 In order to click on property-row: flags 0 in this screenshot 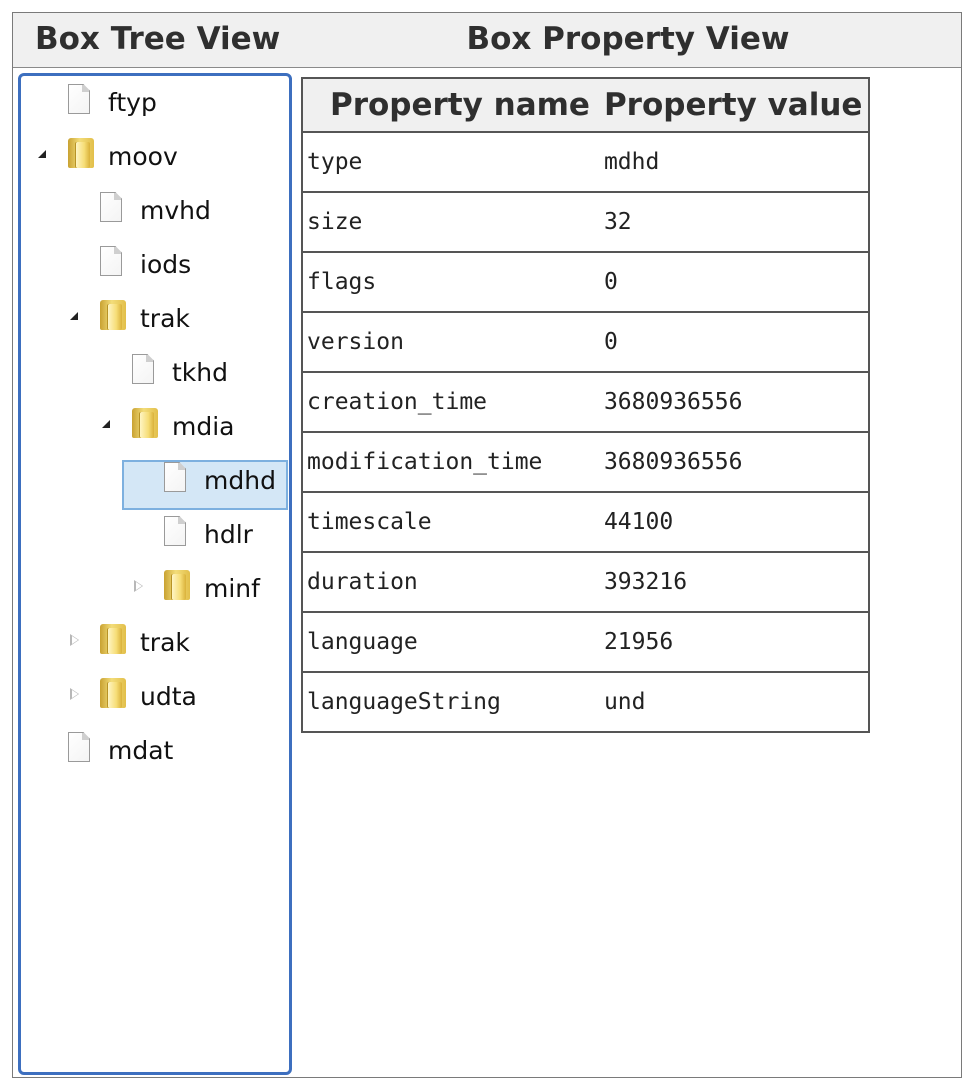, I will do `click(586, 281)`.